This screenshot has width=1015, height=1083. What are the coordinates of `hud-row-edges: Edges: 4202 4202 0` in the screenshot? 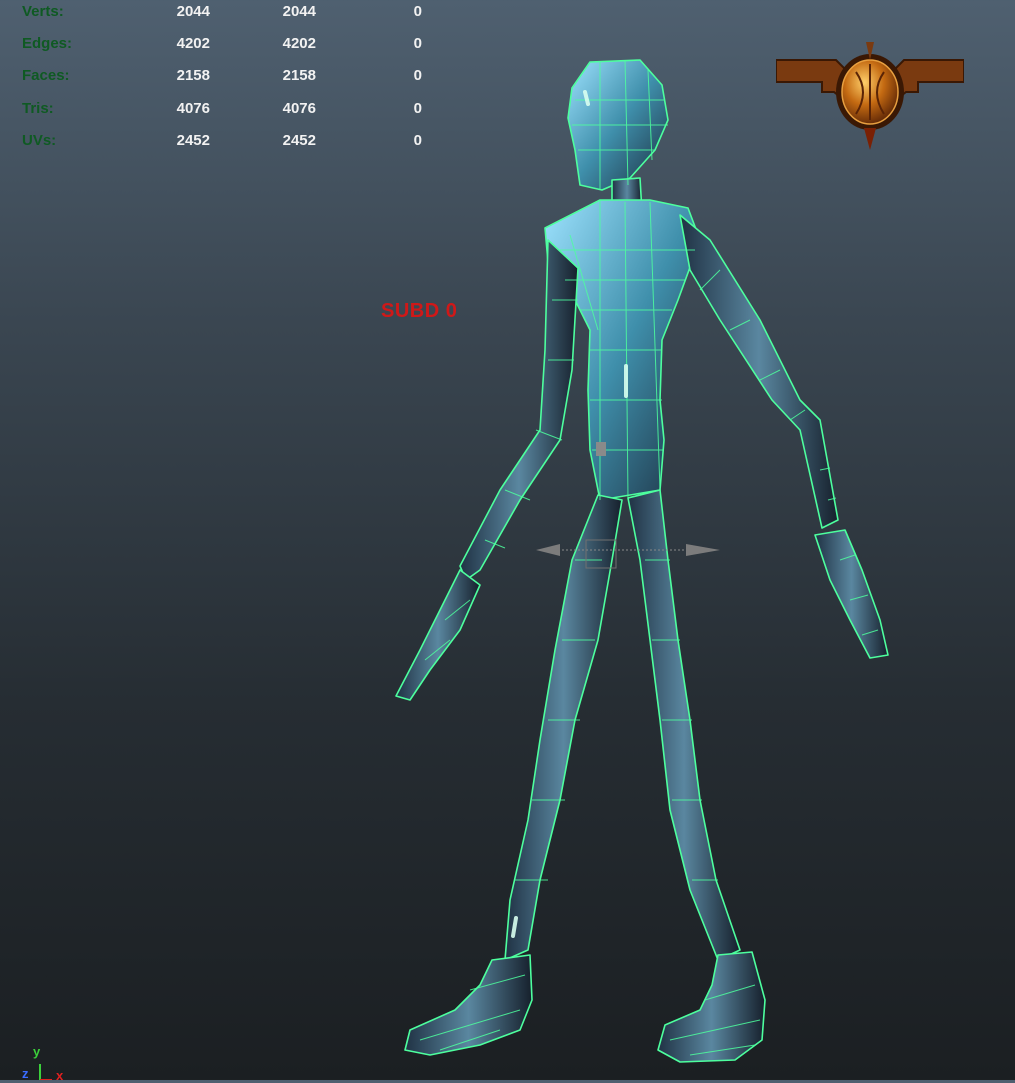 It's located at (220, 45).